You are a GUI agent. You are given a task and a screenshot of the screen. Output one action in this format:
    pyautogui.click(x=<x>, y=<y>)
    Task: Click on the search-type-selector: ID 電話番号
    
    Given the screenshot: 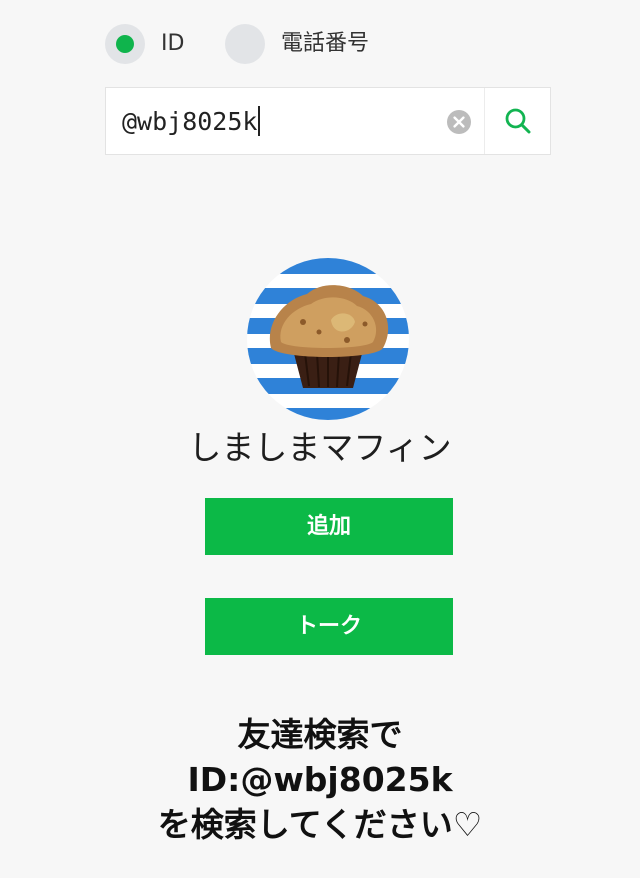 What is the action you would take?
    pyautogui.click(x=305, y=44)
    